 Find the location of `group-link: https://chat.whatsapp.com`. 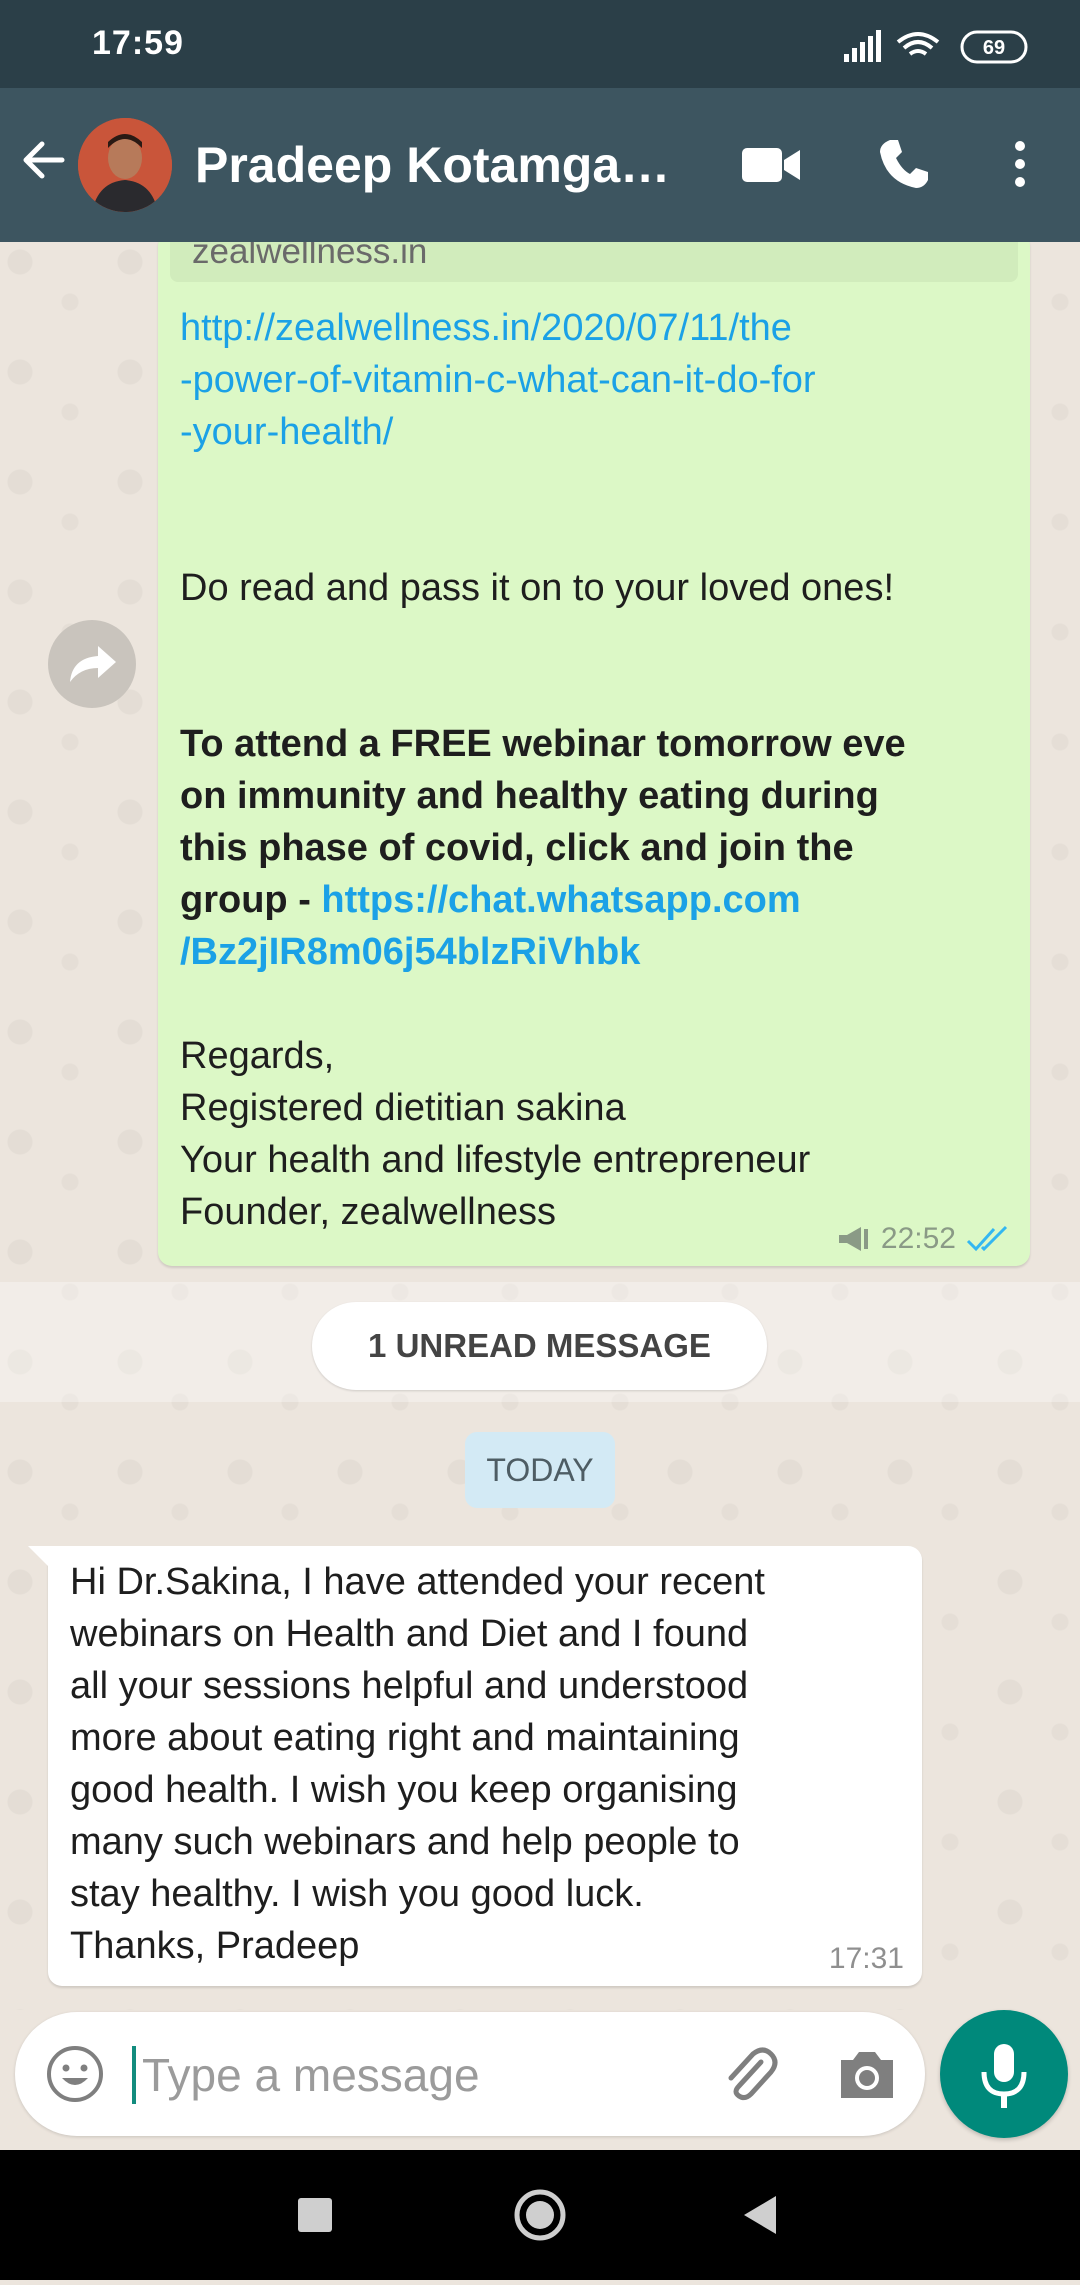

group-link: https://chat.whatsapp.com is located at coordinates (560, 900).